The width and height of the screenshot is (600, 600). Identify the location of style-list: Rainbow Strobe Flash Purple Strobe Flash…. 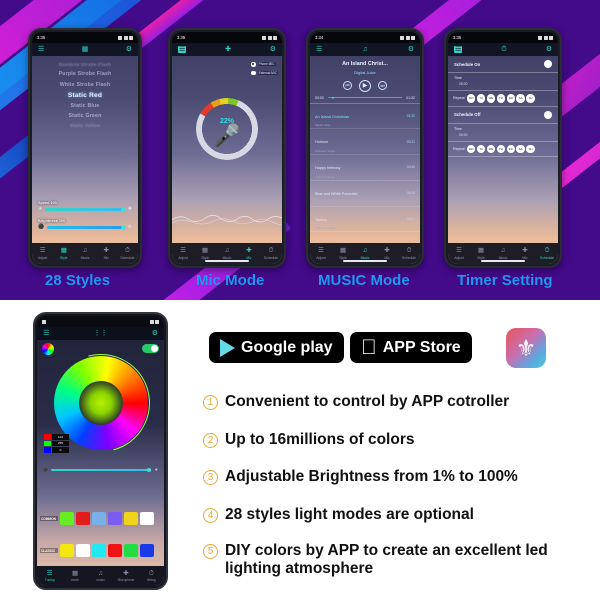
(85, 95).